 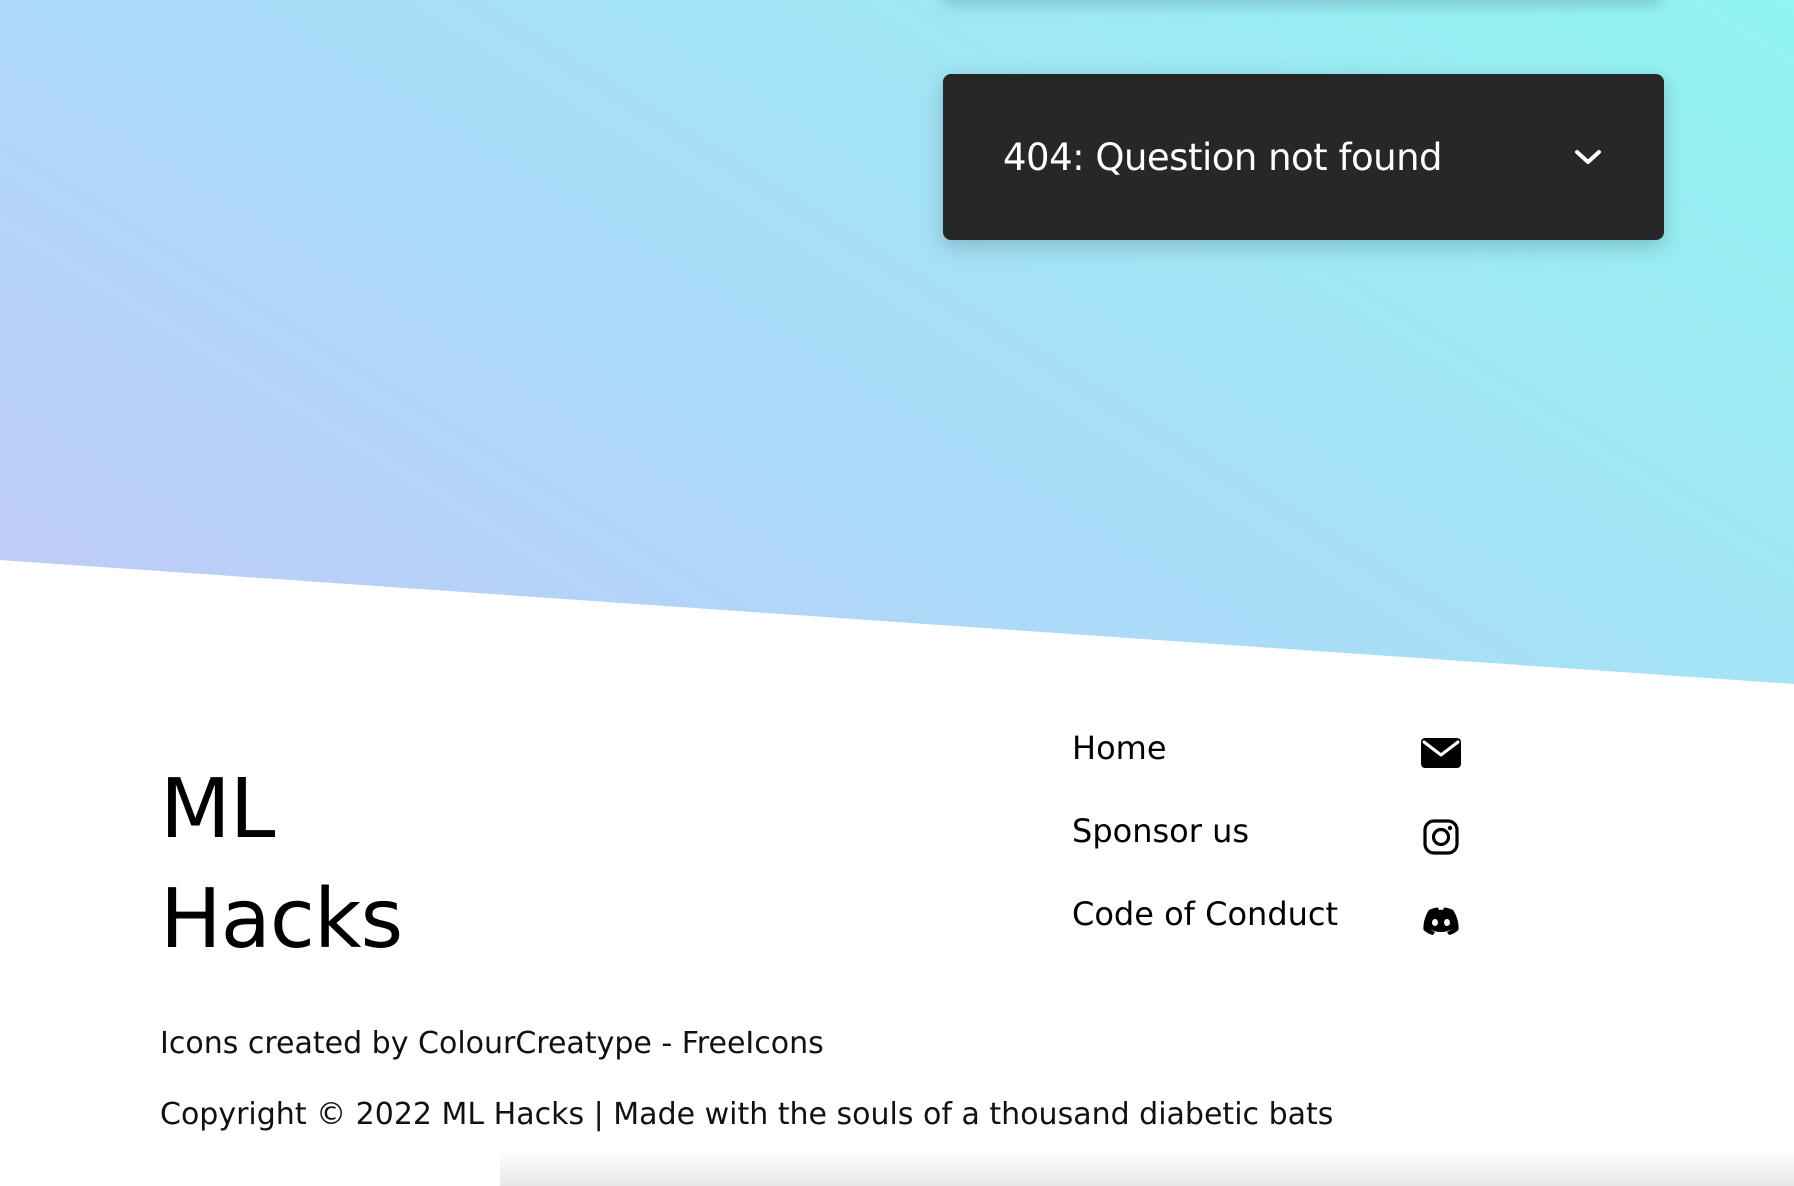 I want to click on chevron-down-icon, so click(x=1588, y=157).